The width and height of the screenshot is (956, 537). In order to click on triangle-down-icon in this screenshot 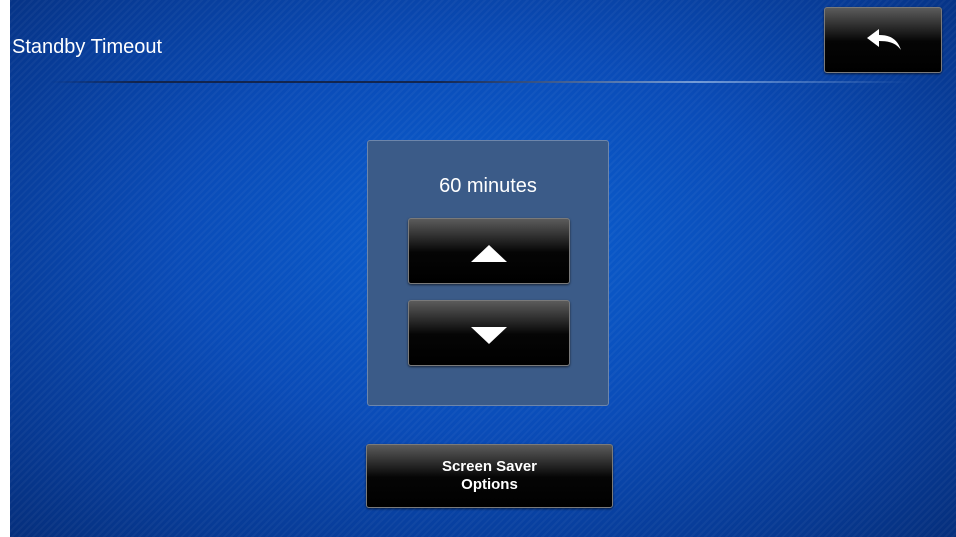, I will do `click(489, 335)`.